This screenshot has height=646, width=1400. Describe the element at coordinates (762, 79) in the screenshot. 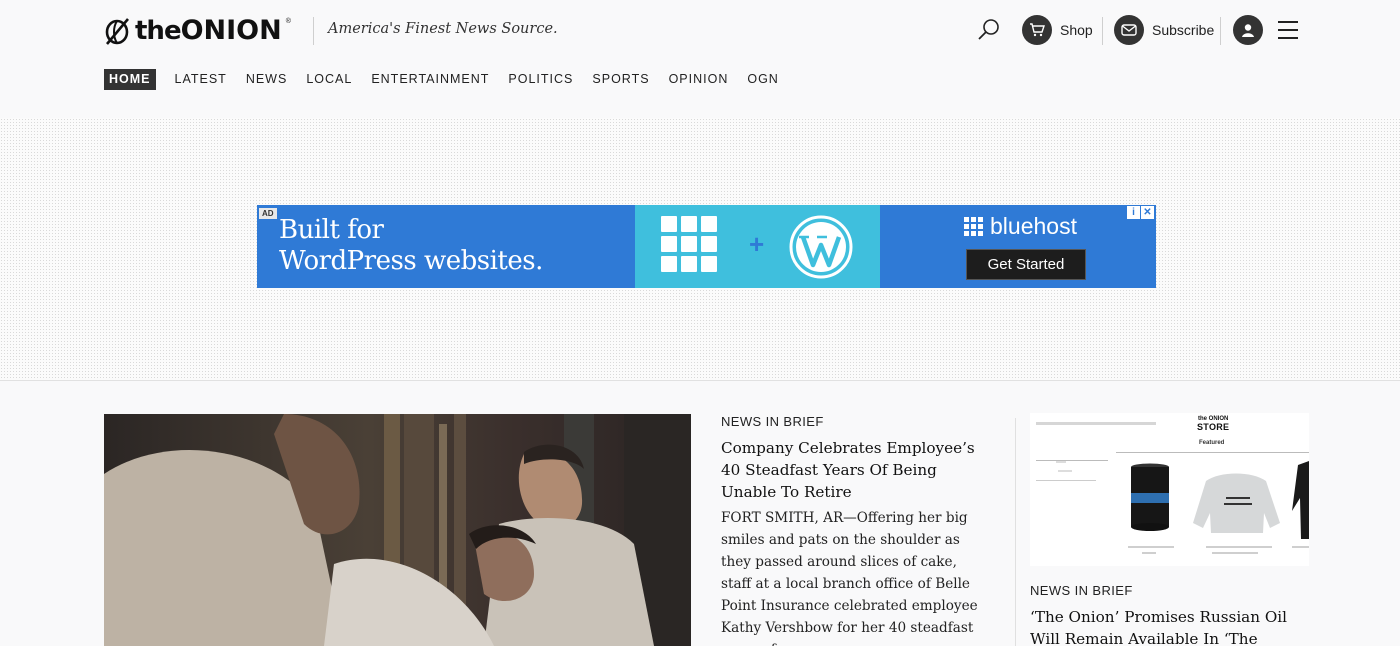

I see `nav-item-ogn: OGN` at that location.